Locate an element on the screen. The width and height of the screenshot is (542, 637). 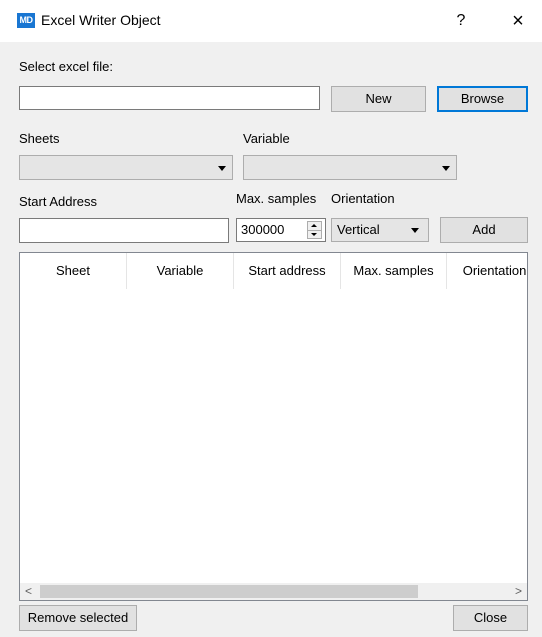
scroll-left-icon: < is located at coordinates (28, 591).